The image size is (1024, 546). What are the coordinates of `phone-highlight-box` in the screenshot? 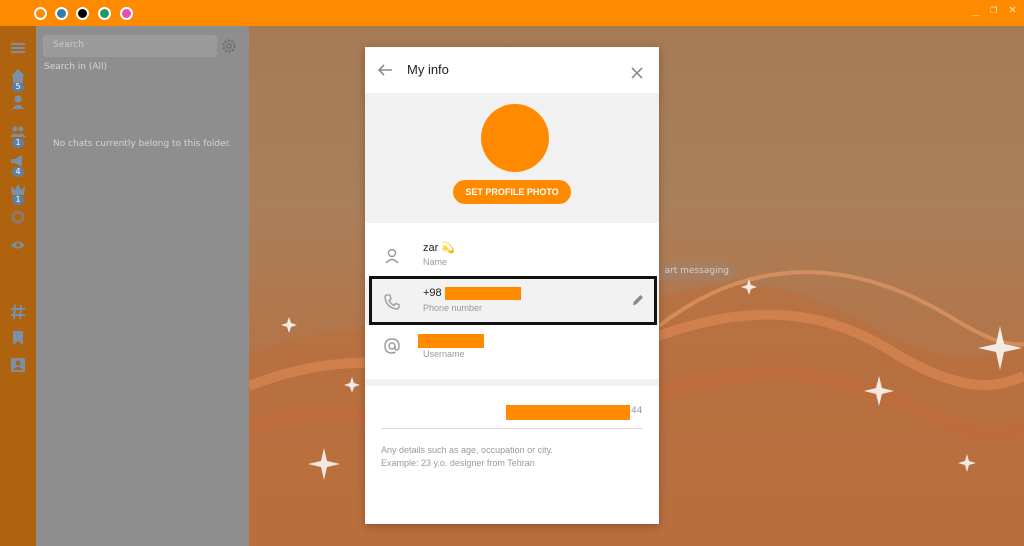 It's located at (513, 300).